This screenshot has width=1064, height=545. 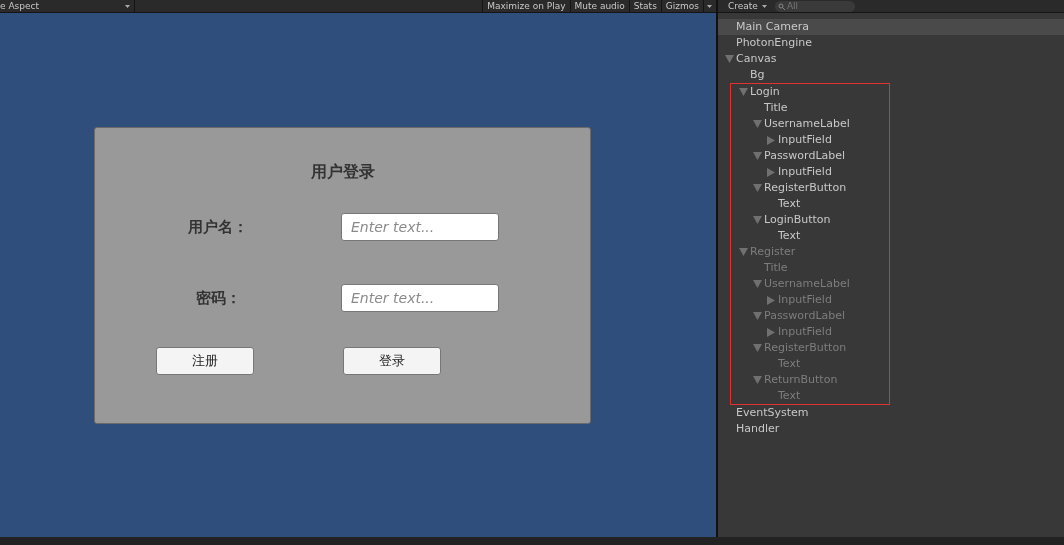 What do you see at coordinates (729, 59) in the screenshot?
I see `expanded-arrow-icon` at bounding box center [729, 59].